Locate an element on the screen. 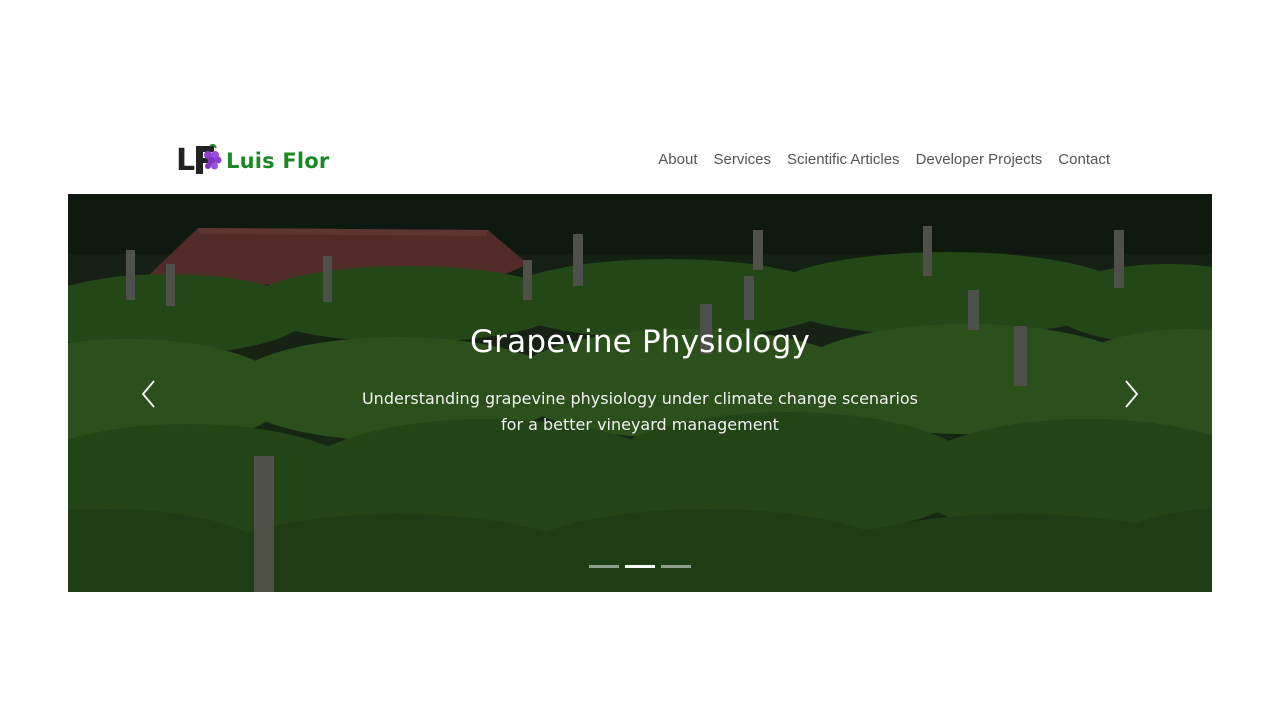 The width and height of the screenshot is (1280, 720). slide-title: Grapevine Physiology is located at coordinates (640, 342).